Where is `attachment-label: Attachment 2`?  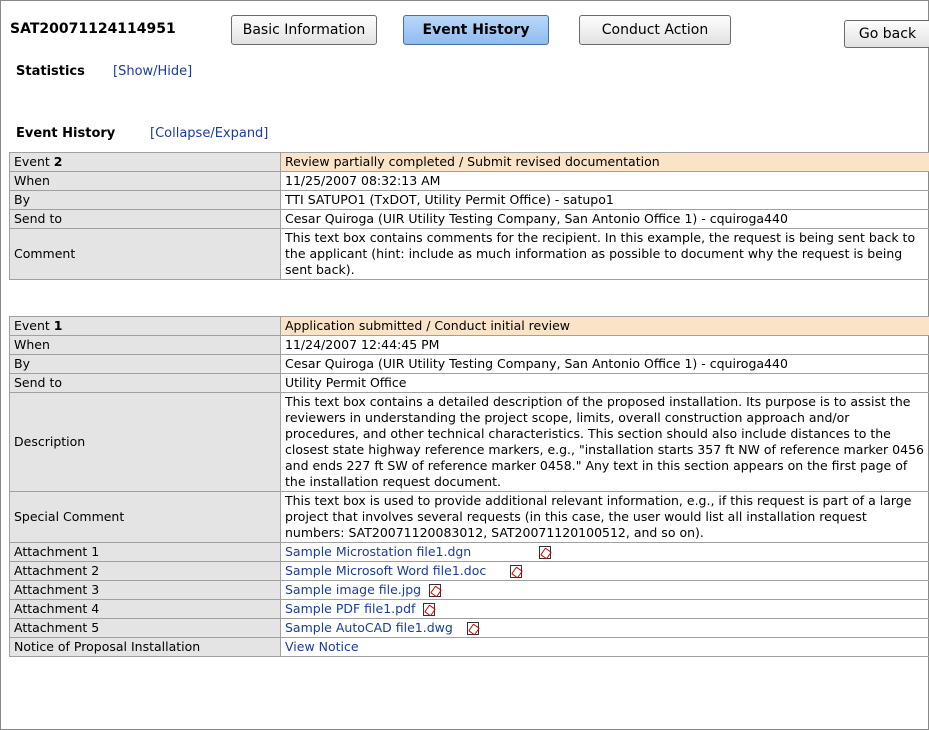 attachment-label: Attachment 2 is located at coordinates (145, 571).